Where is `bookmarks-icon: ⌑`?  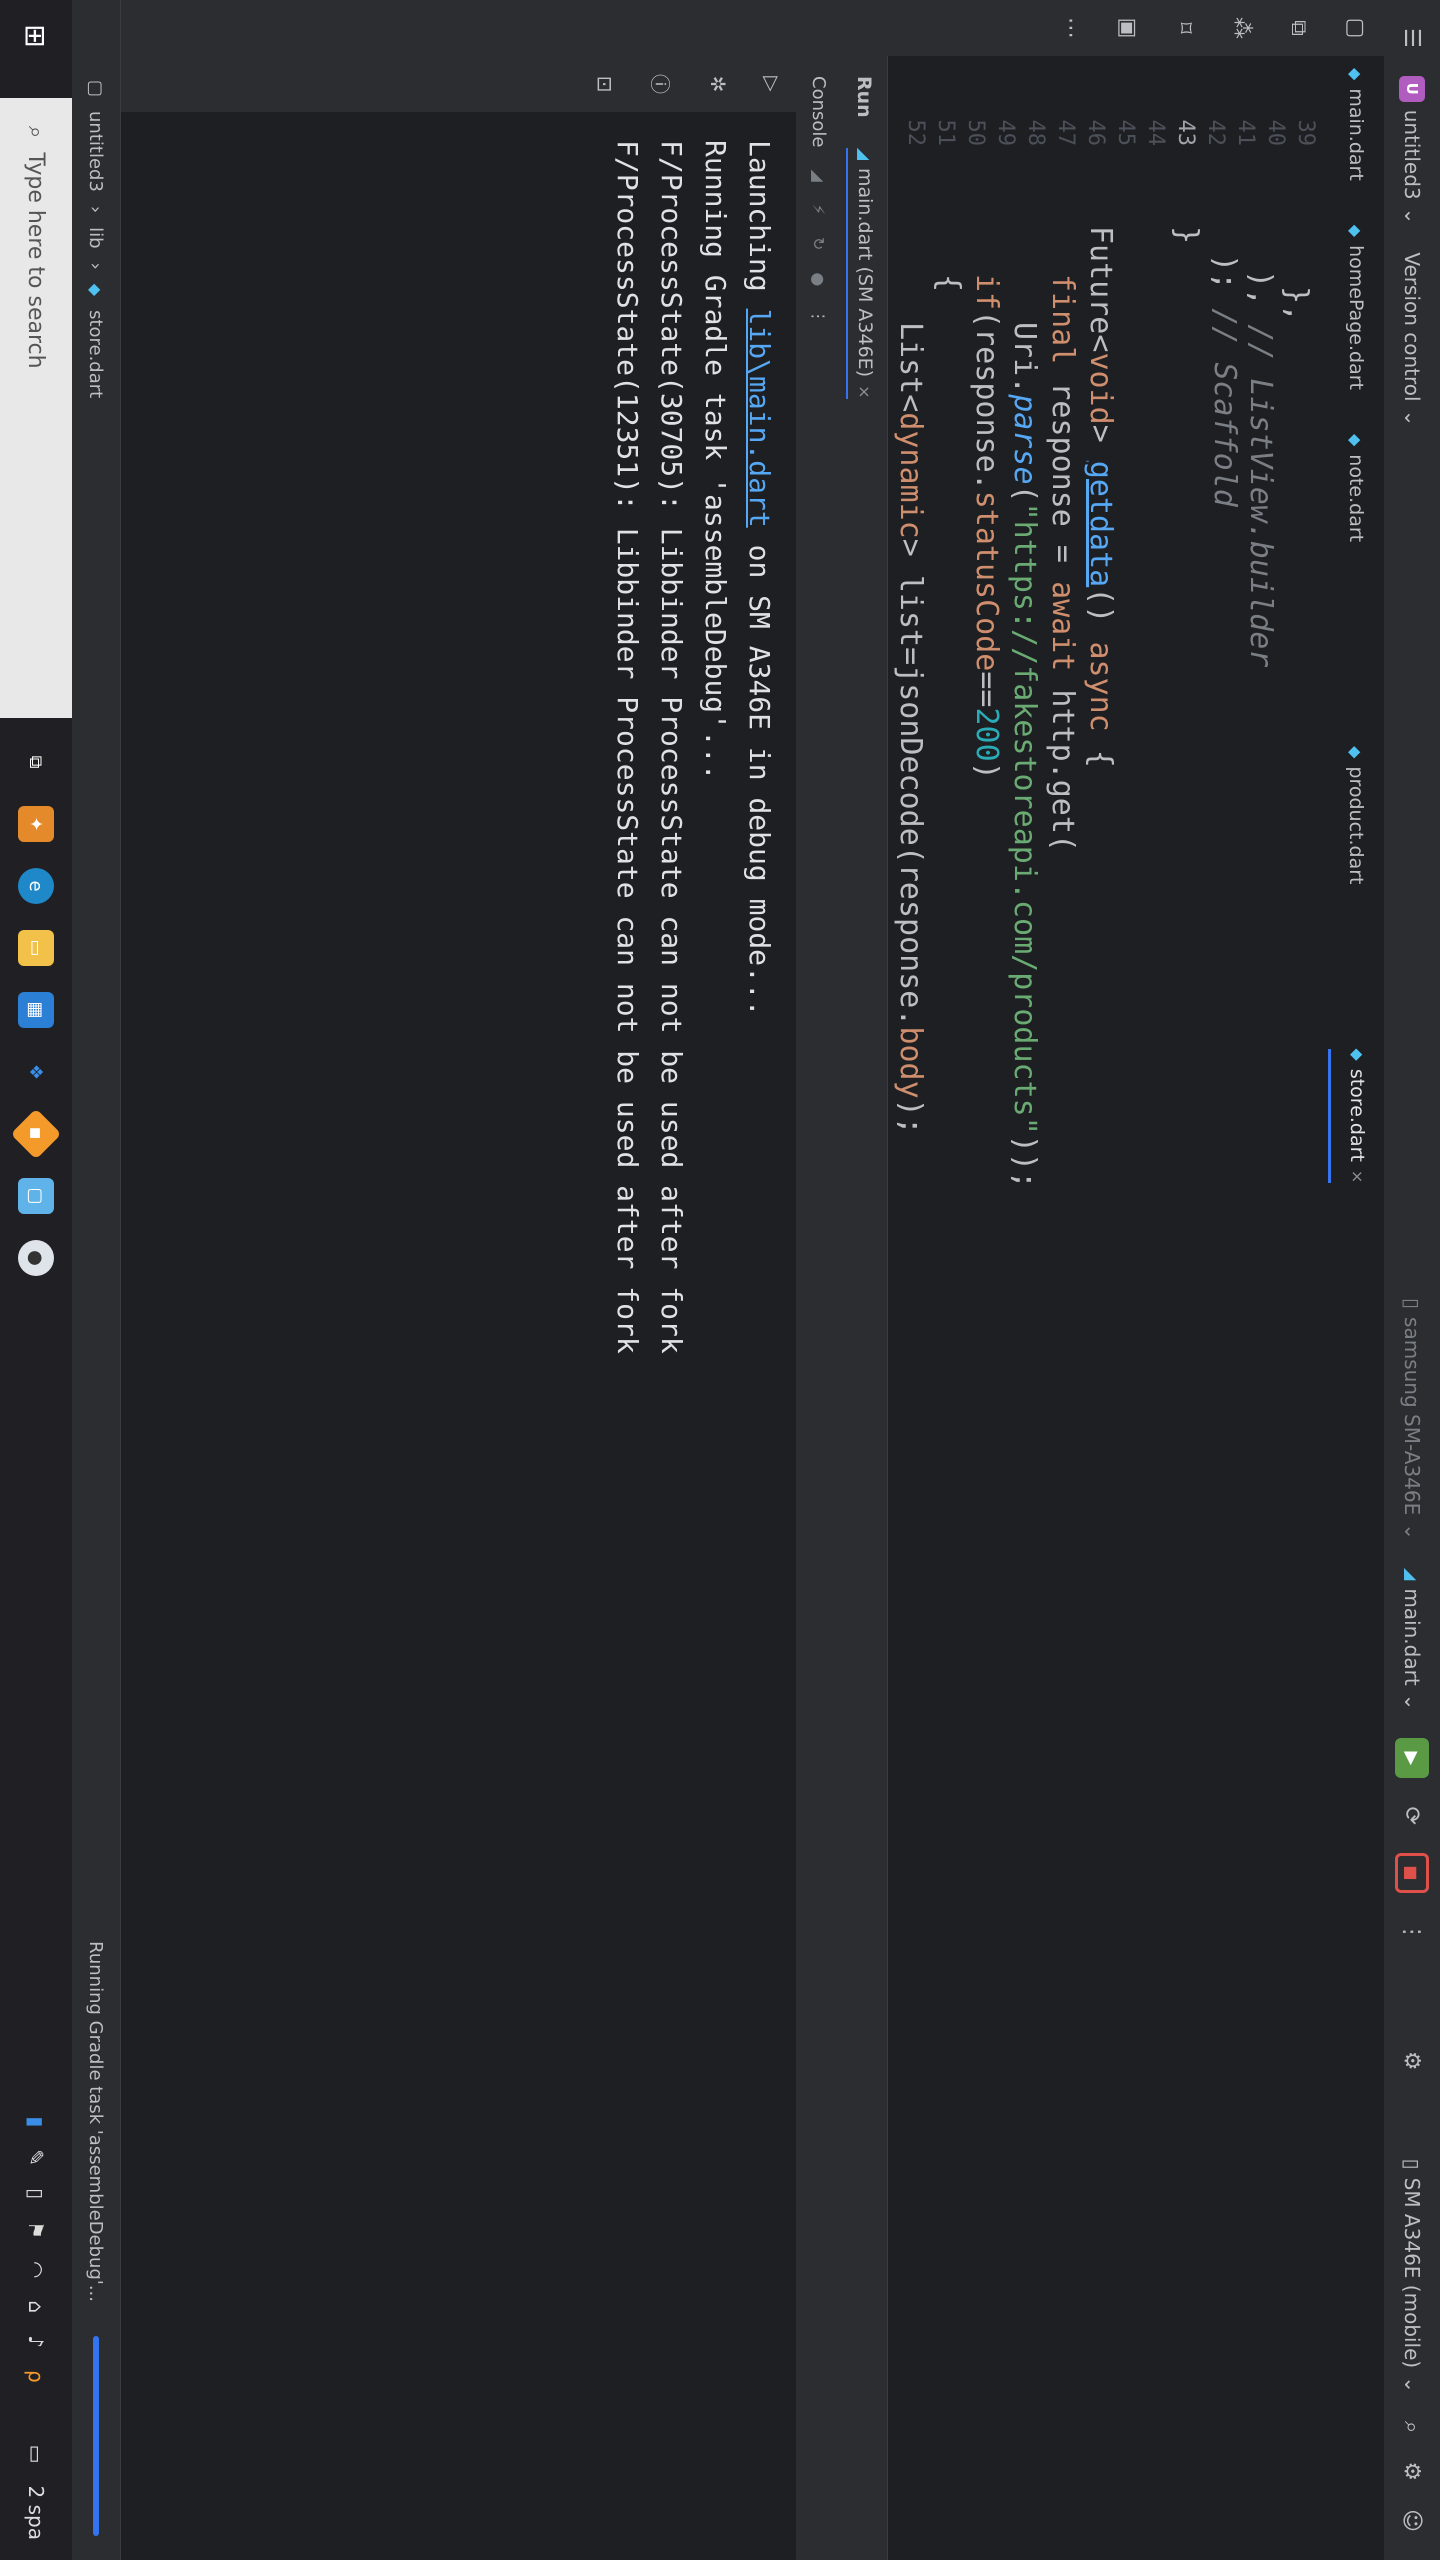 bookmarks-icon: ⌑ is located at coordinates (1184, 27).